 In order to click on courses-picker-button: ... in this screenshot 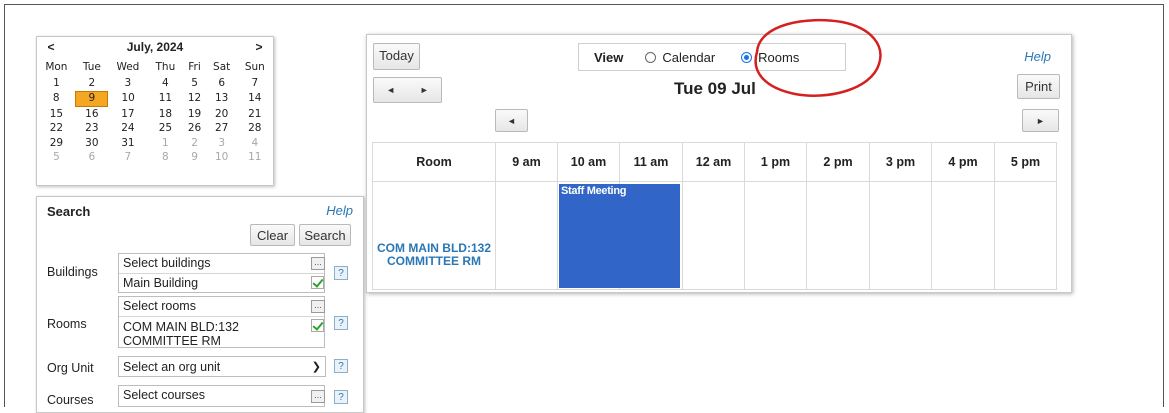, I will do `click(318, 396)`.